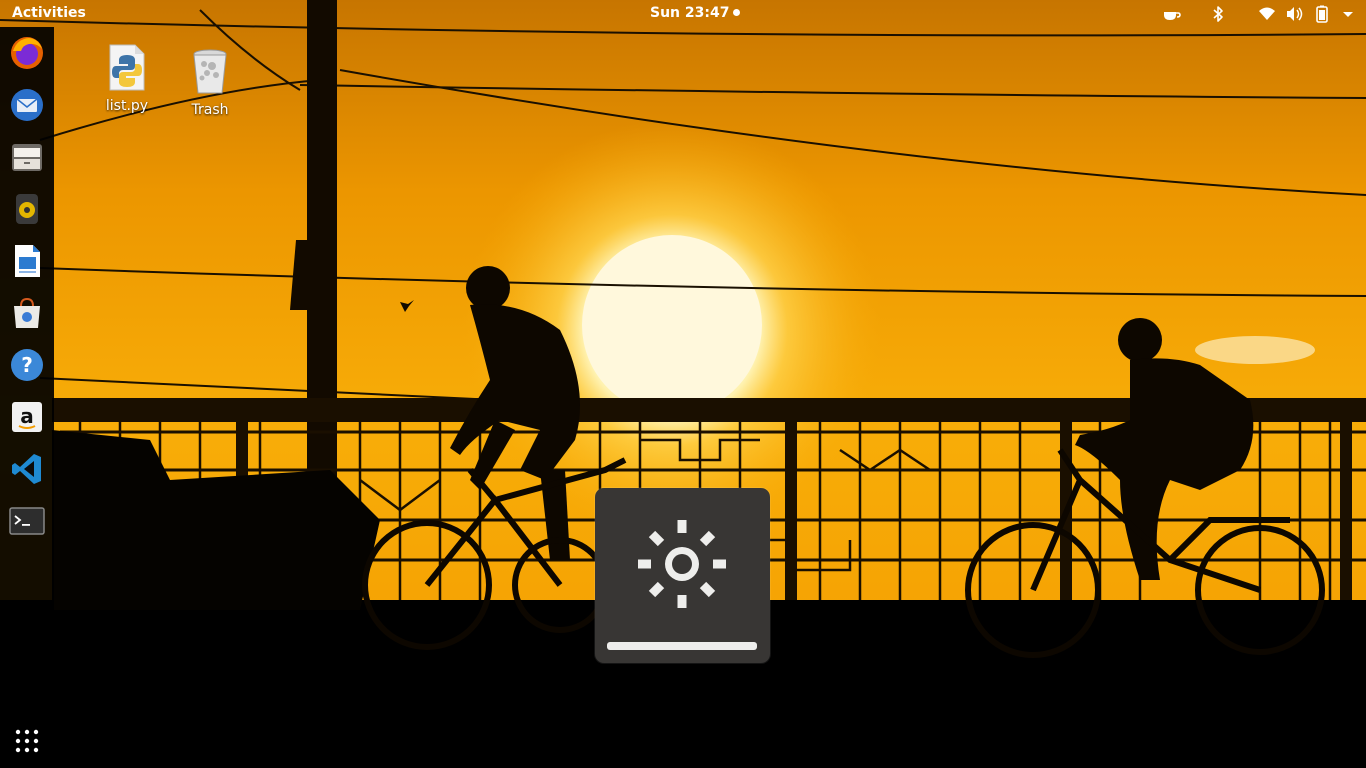 The width and height of the screenshot is (1366, 768). I want to click on wifi-icon, so click(1267, 14).